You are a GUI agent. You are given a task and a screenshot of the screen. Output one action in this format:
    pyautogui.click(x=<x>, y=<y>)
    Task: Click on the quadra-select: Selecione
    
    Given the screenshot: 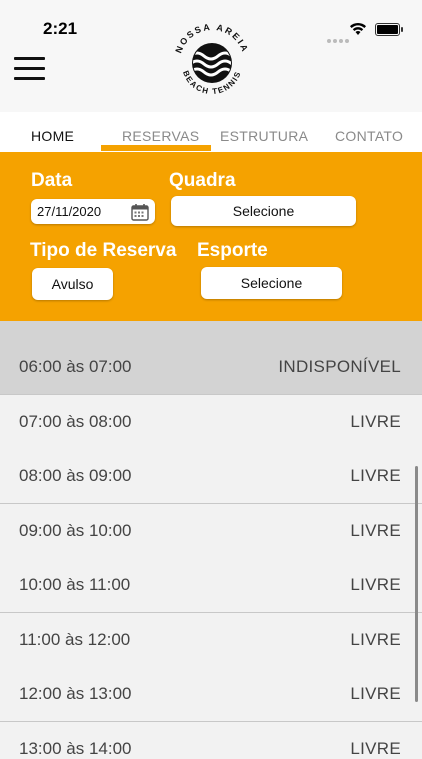 What is the action you would take?
    pyautogui.click(x=263, y=211)
    